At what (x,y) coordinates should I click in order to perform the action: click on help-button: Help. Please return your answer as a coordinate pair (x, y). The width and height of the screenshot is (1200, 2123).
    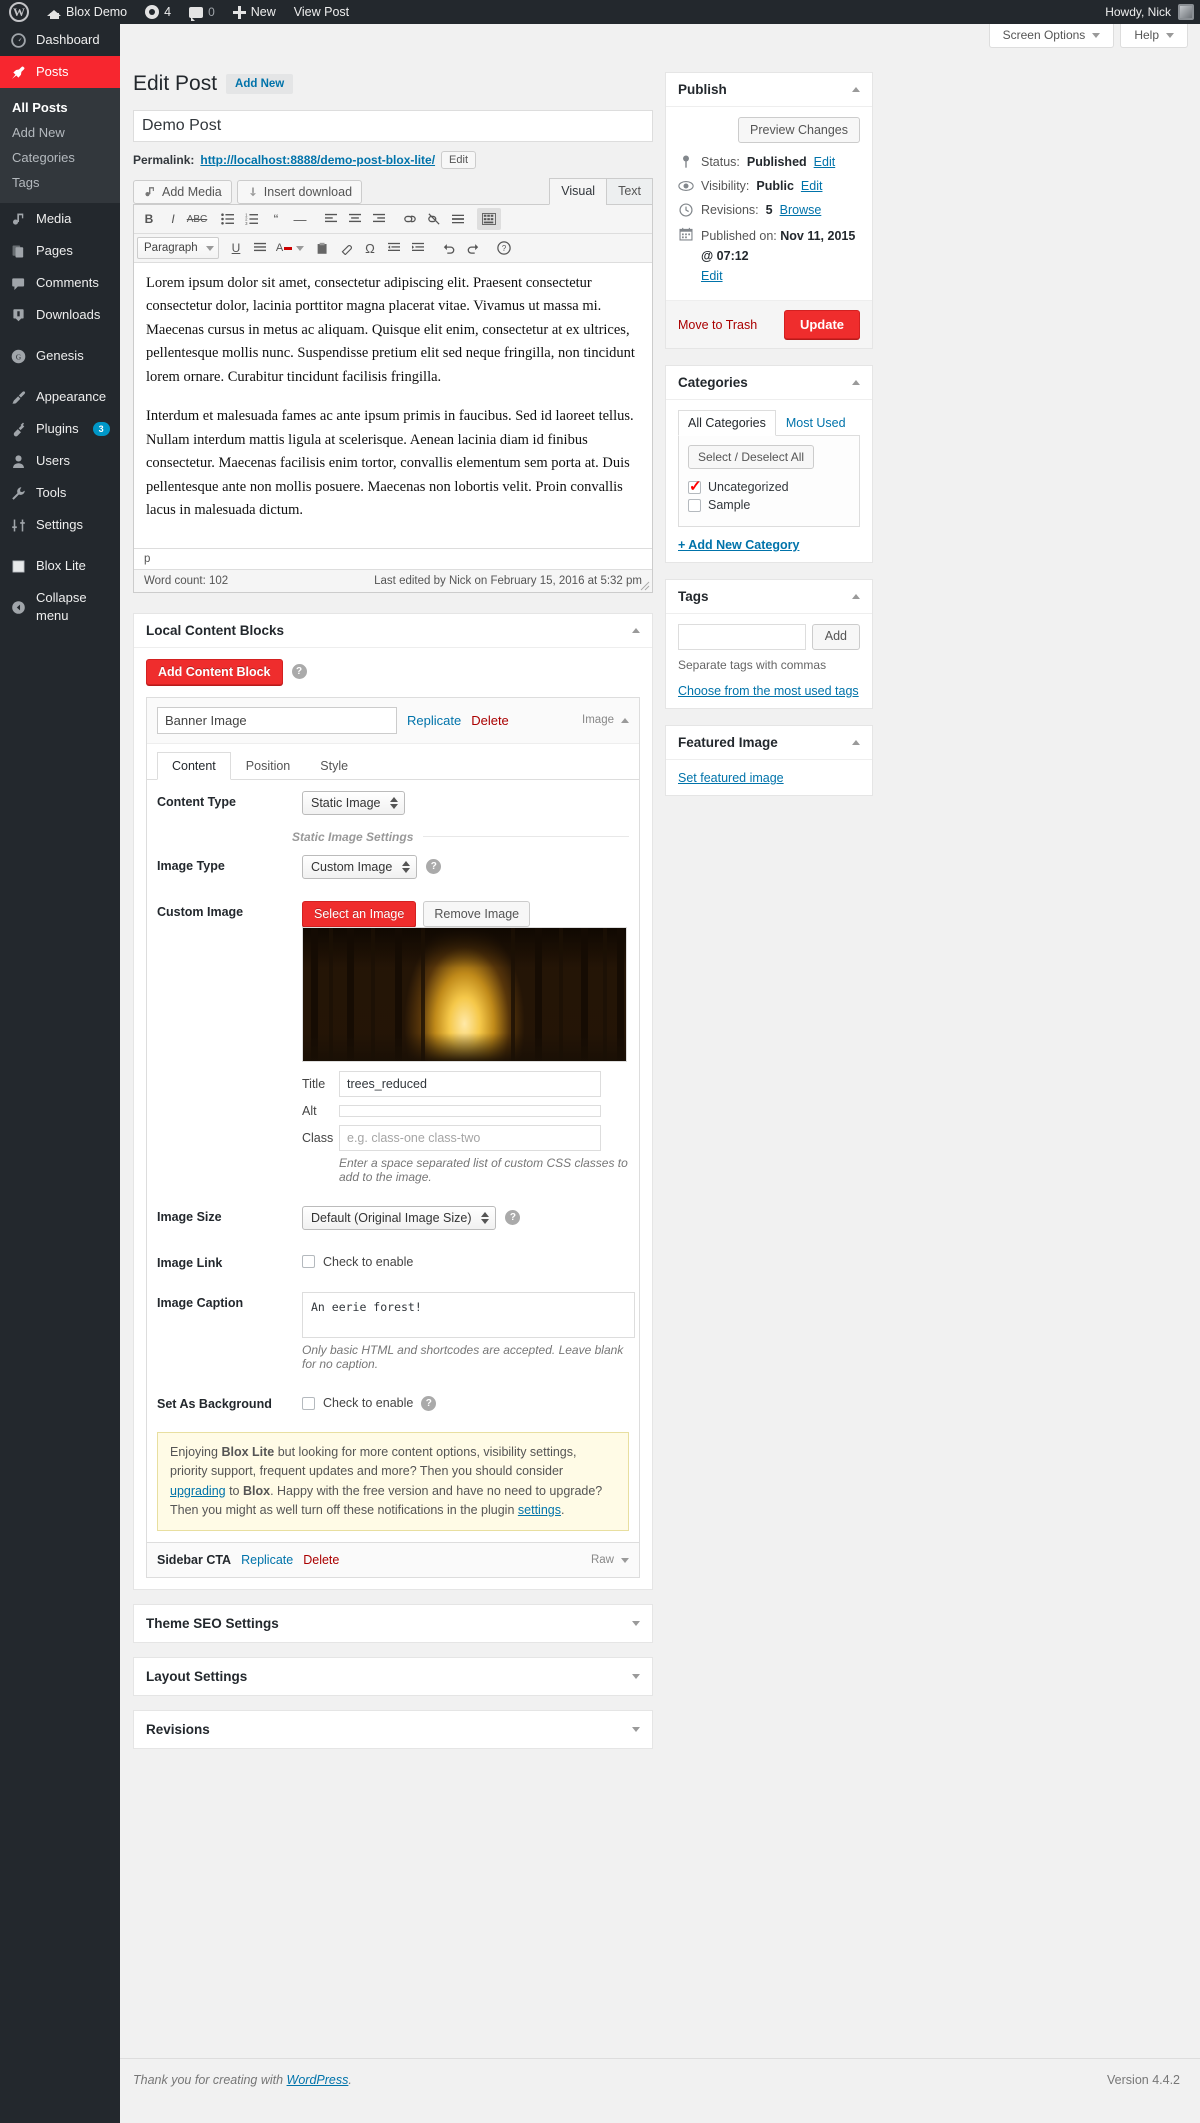
    Looking at the image, I should click on (1154, 36).